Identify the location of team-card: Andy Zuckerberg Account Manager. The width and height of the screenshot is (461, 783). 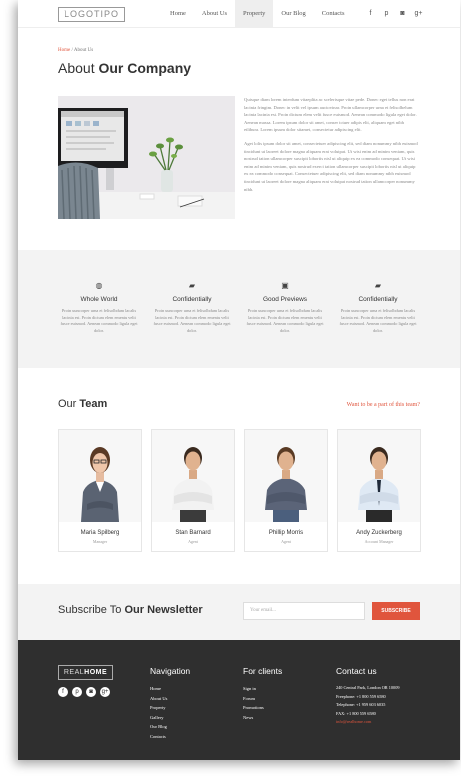
(379, 490).